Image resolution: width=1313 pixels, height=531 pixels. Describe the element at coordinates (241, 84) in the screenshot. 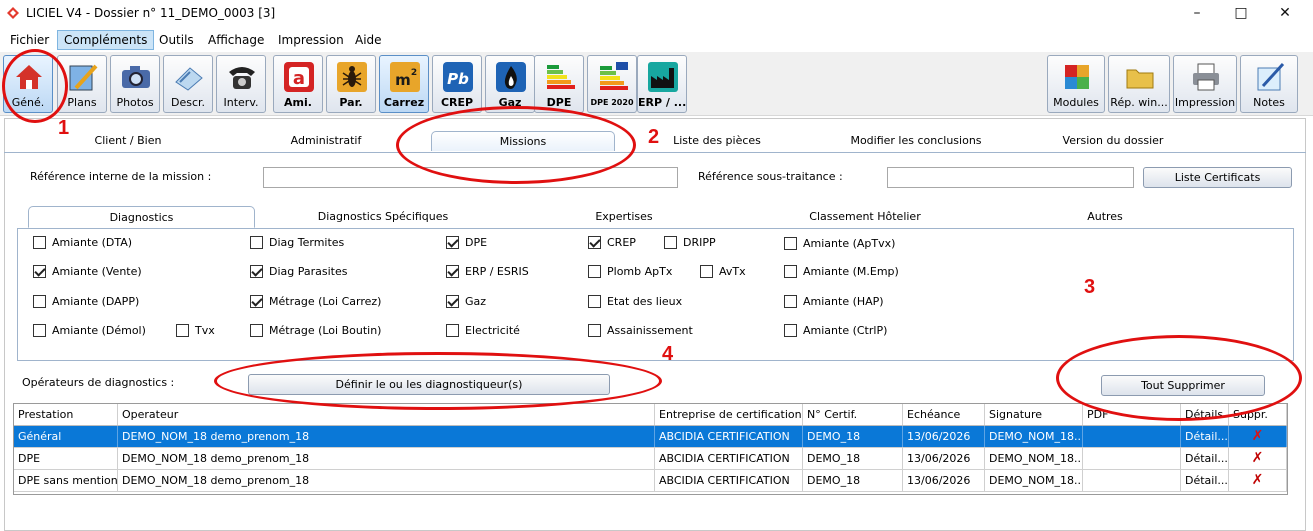

I see `toolbar-intervenant-button: Interv.` at that location.